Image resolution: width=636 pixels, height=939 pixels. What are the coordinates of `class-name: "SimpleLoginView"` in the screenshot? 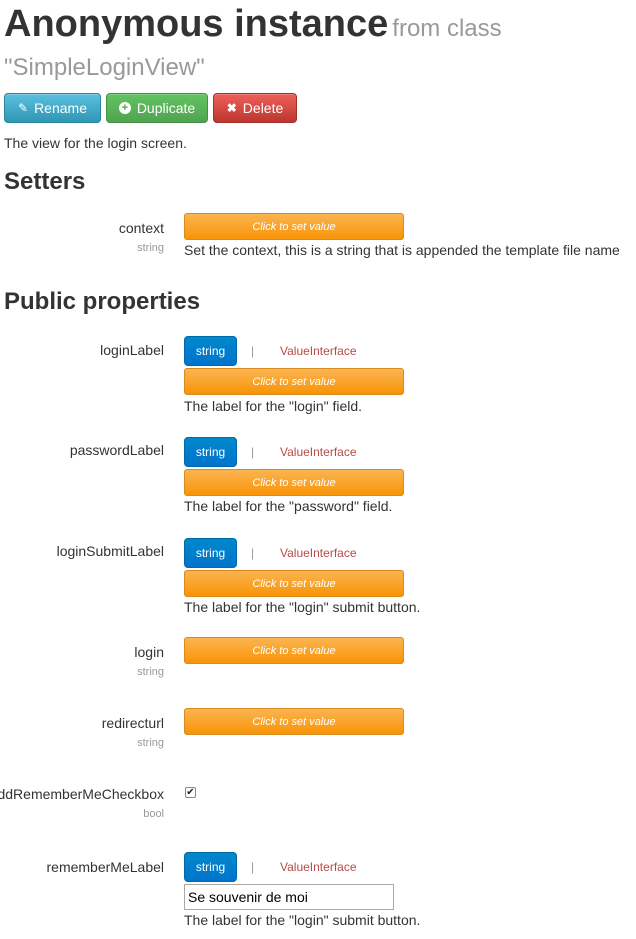 It's located at (104, 67).